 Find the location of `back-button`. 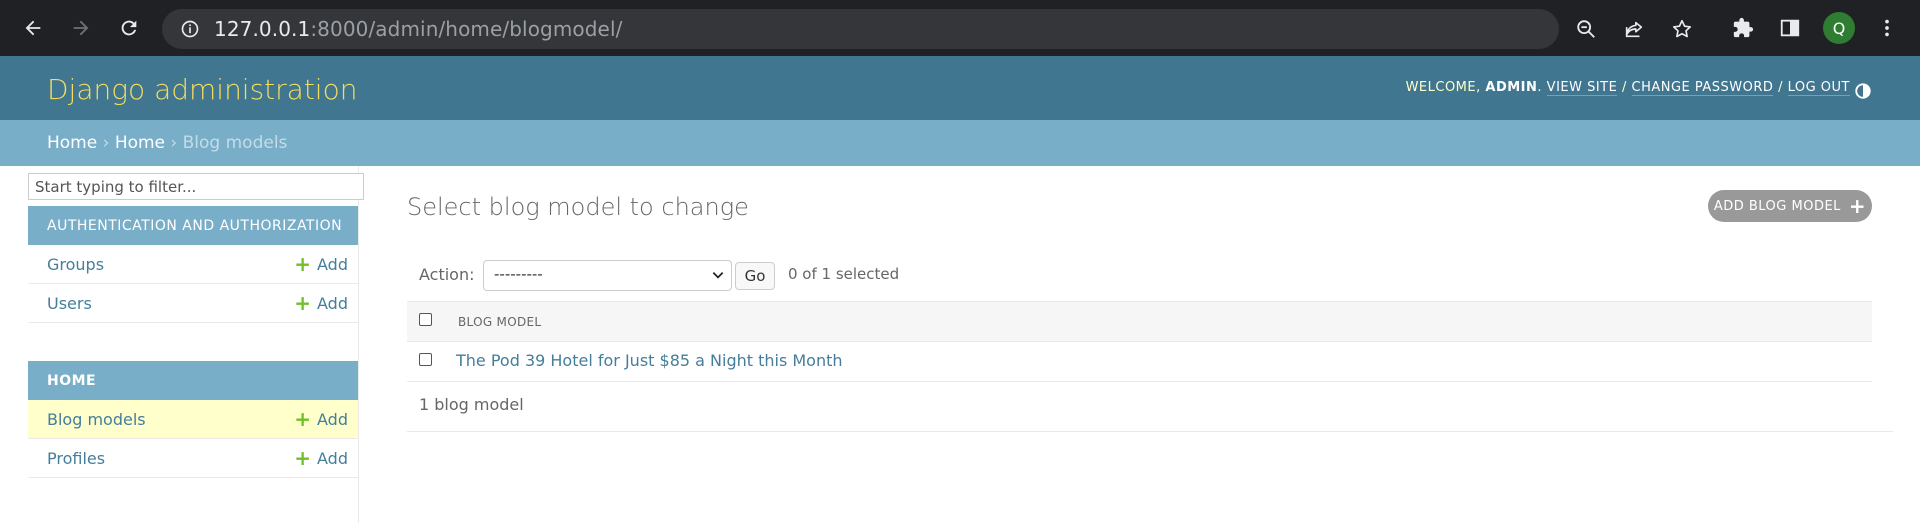

back-button is located at coordinates (33, 28).